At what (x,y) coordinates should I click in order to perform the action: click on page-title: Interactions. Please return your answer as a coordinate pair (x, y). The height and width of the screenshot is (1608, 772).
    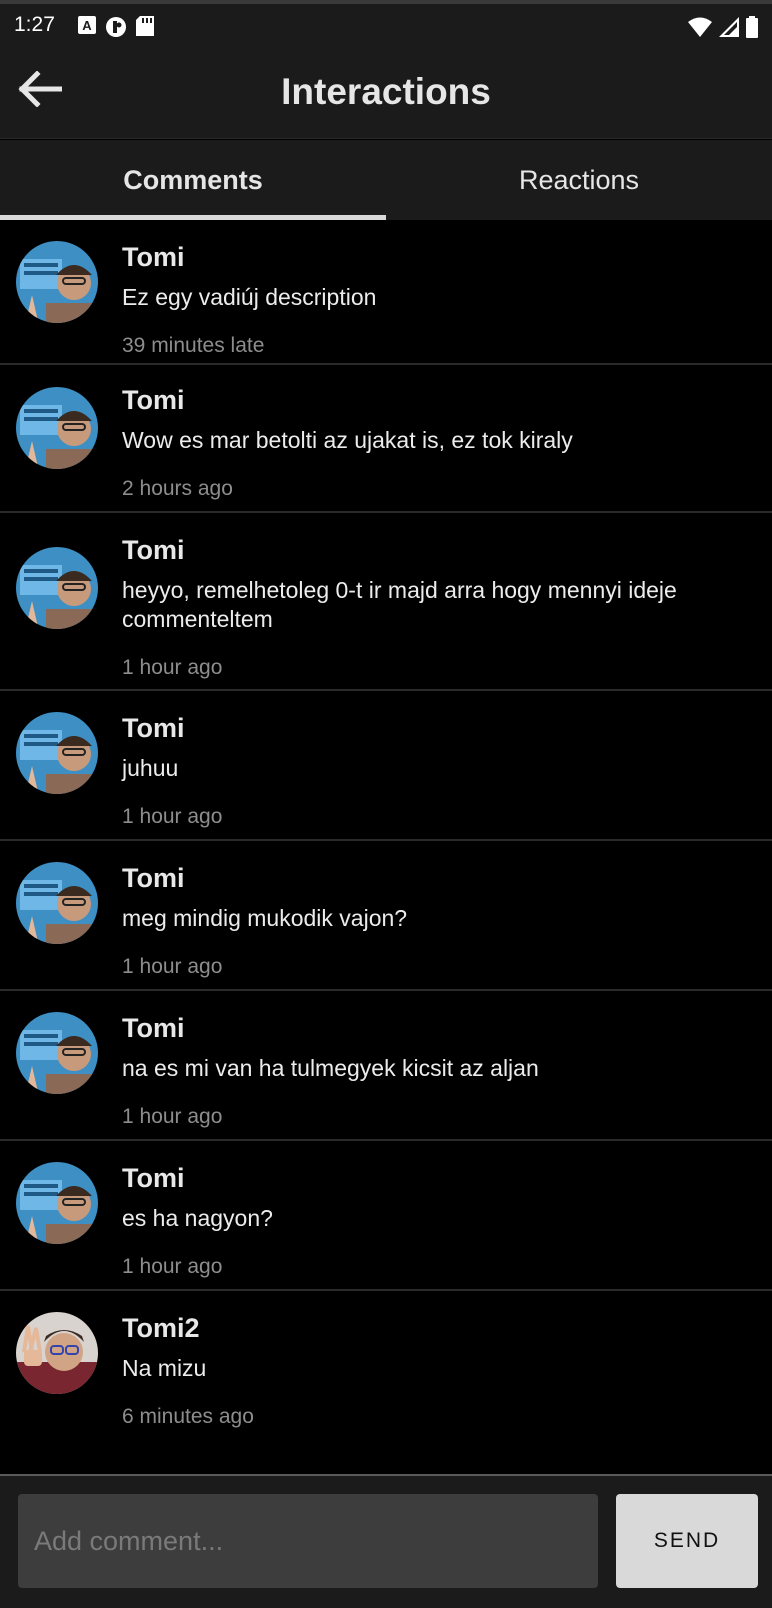
    Looking at the image, I should click on (386, 91).